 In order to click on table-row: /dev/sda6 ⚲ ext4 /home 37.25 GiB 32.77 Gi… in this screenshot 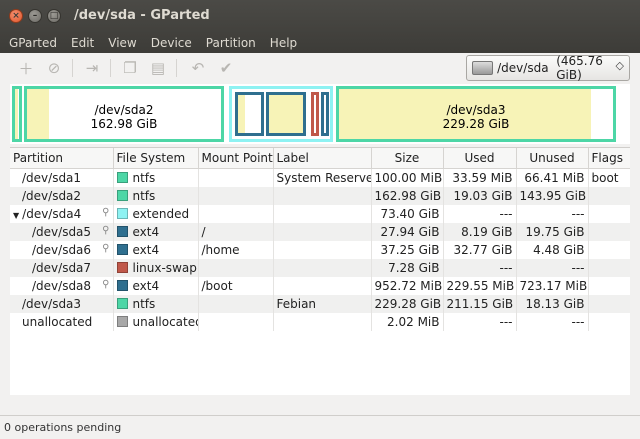, I will do `click(320, 250)`.